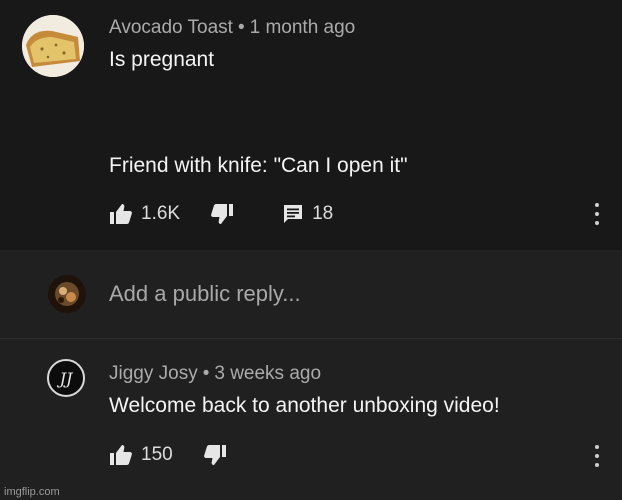  I want to click on comment-meta: Jiggy Josy • 3 weeks ago, so click(215, 374).